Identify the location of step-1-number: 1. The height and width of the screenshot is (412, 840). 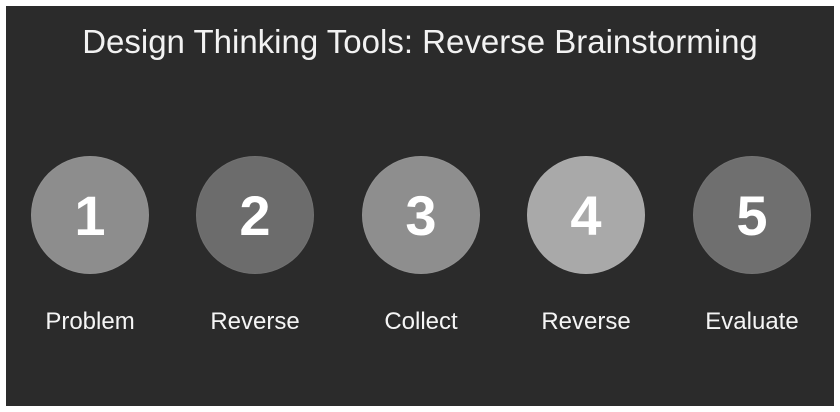
(90, 215).